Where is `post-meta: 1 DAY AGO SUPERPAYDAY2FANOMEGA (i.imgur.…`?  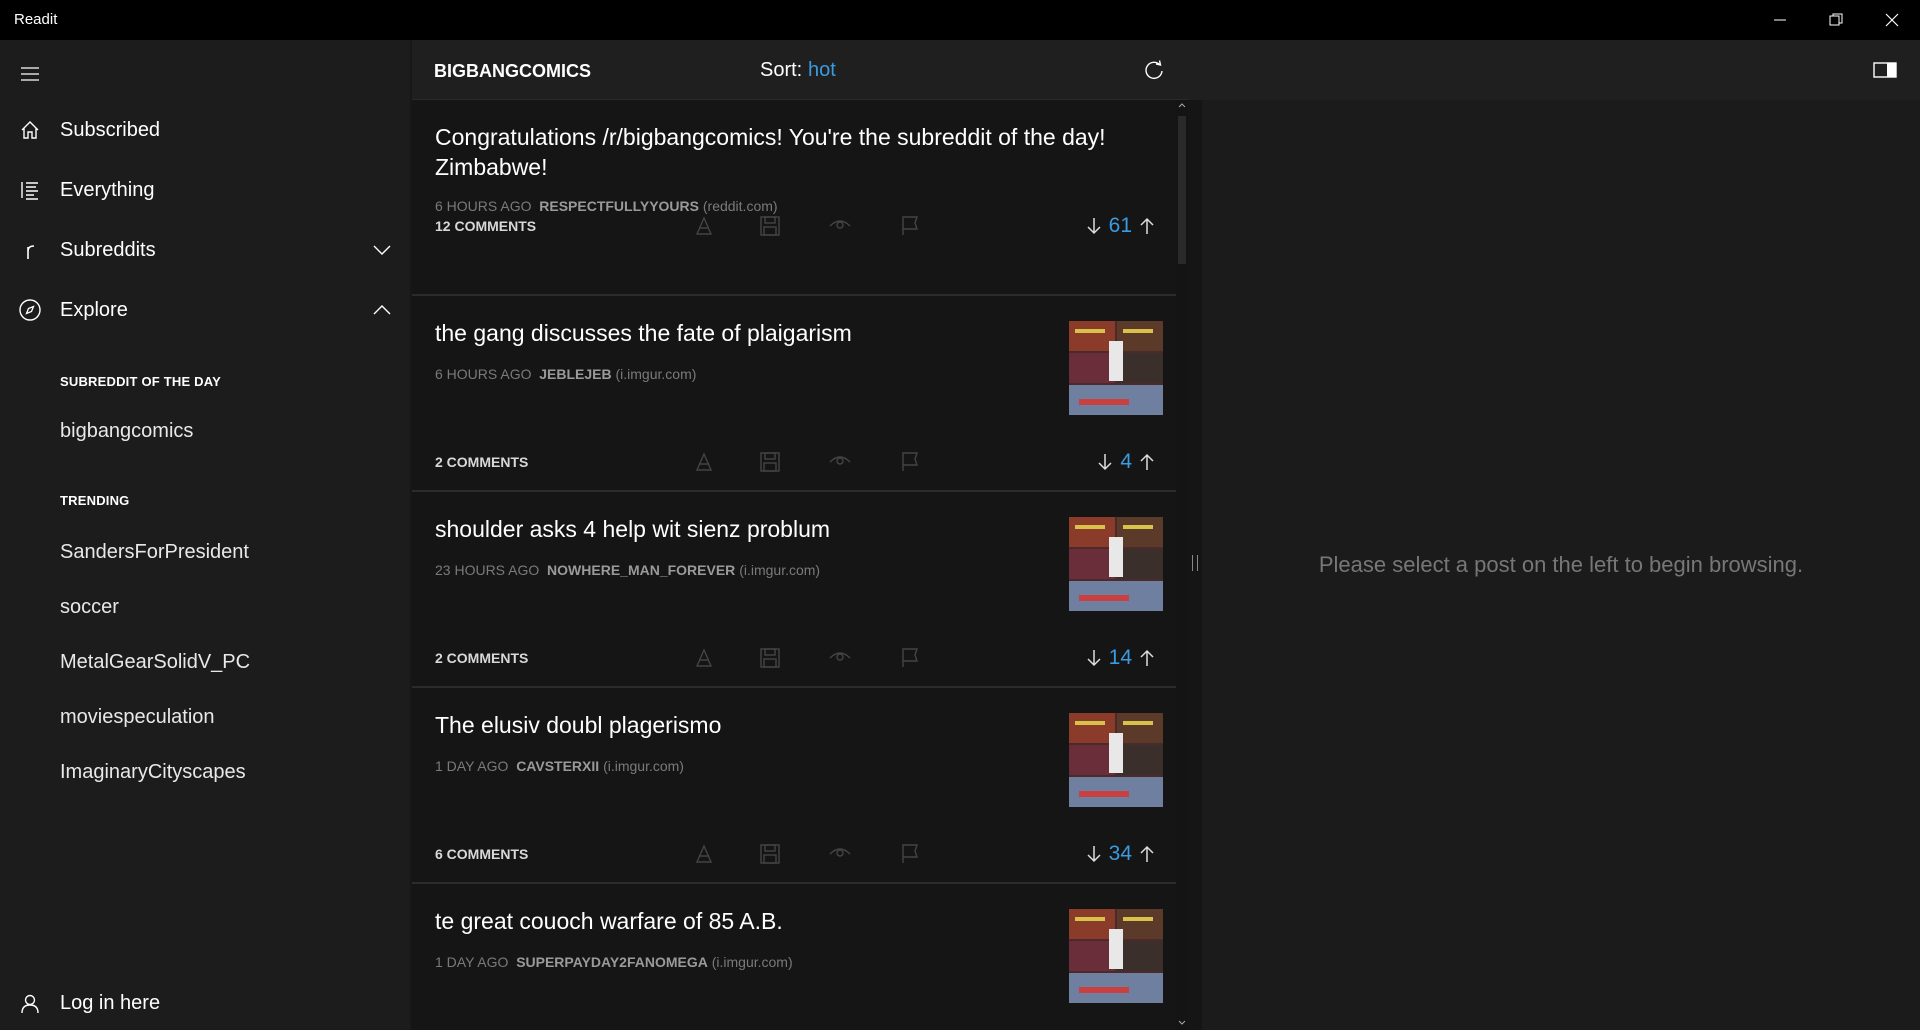
post-meta: 1 DAY AGO SUPERPAYDAY2FANOMEGA (i.imgur.… is located at coordinates (614, 962).